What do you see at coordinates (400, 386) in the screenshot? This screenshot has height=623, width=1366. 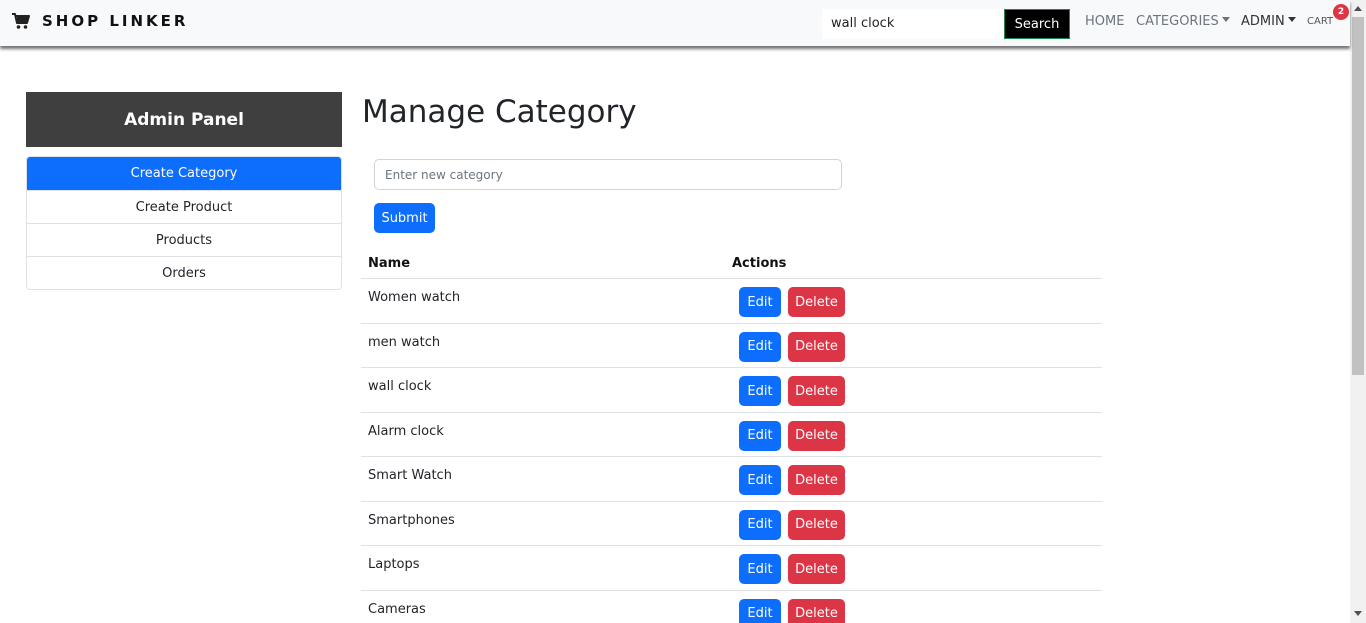 I see `category-name: wall clock` at bounding box center [400, 386].